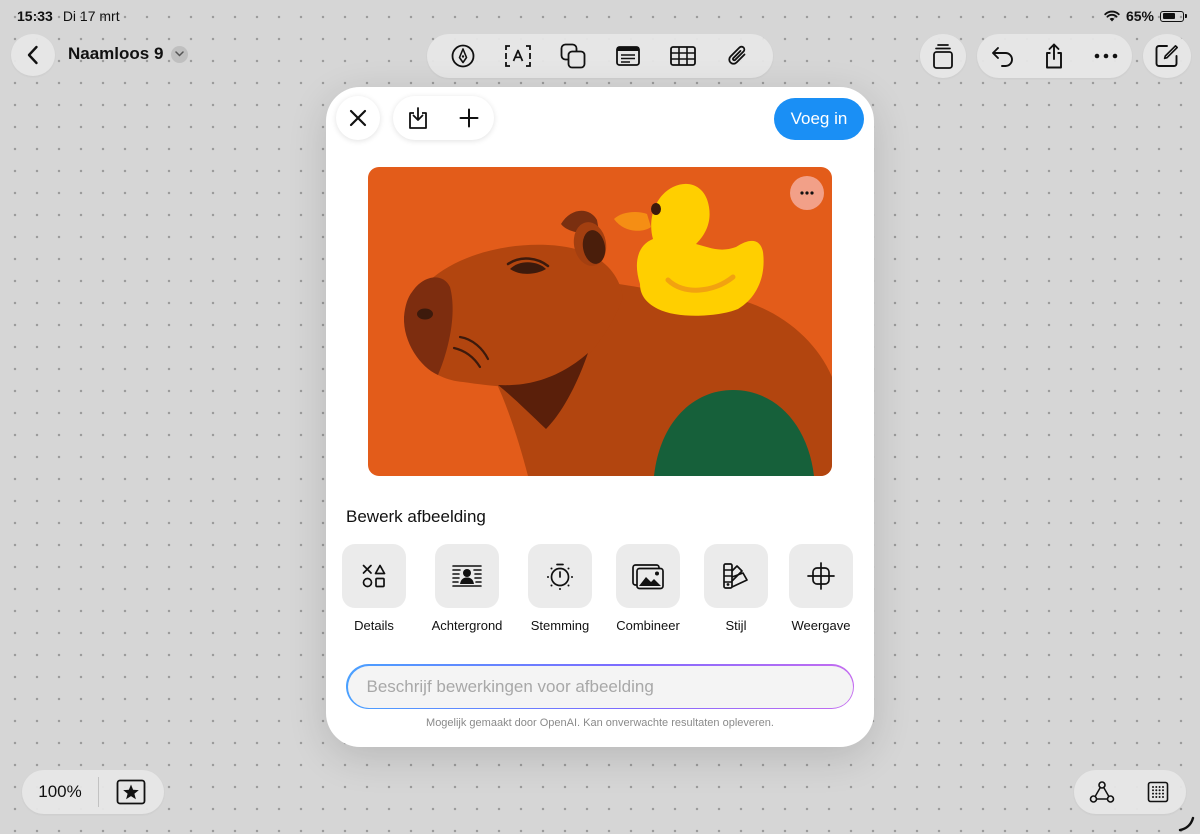  I want to click on close-button, so click(358, 118).